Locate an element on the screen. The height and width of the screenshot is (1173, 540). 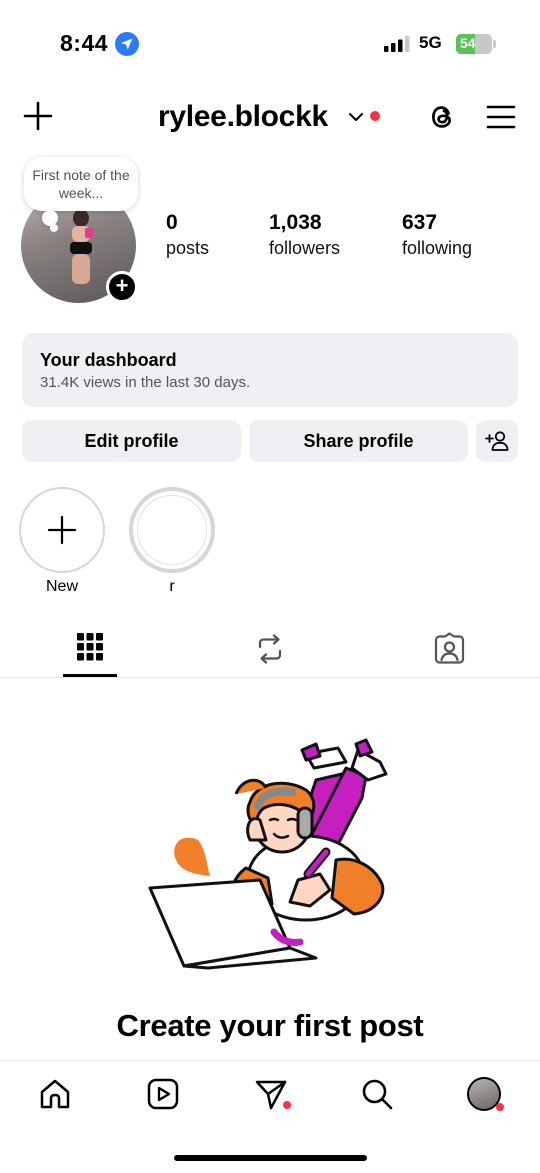
profile-badge is located at coordinates (500, 1107).